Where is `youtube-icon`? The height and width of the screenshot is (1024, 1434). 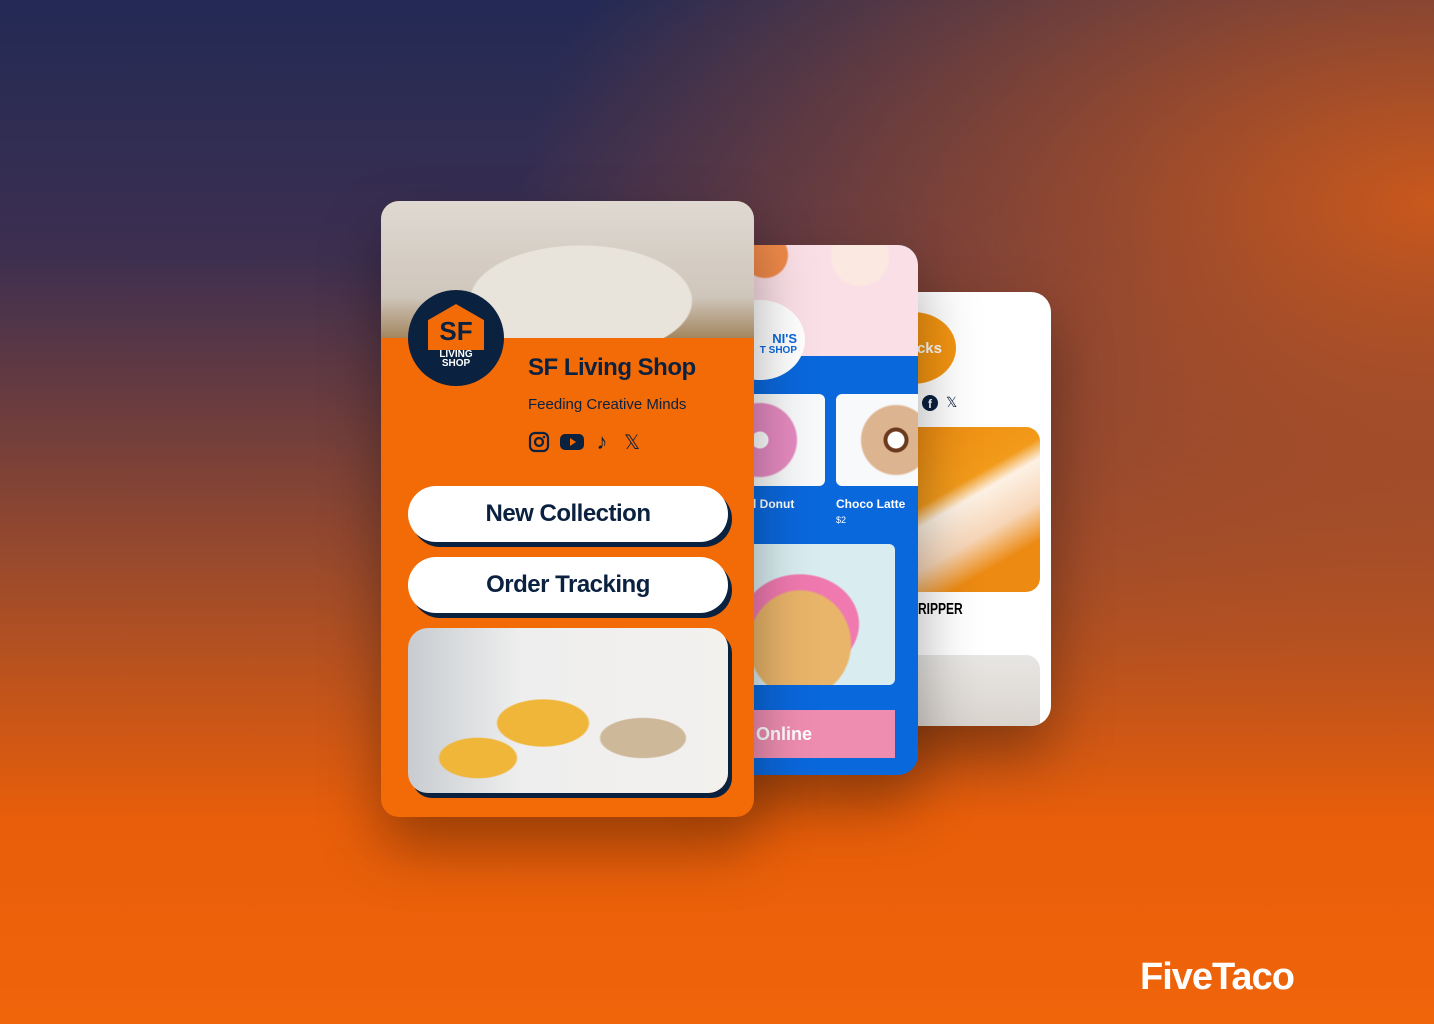
youtube-icon is located at coordinates (572, 442).